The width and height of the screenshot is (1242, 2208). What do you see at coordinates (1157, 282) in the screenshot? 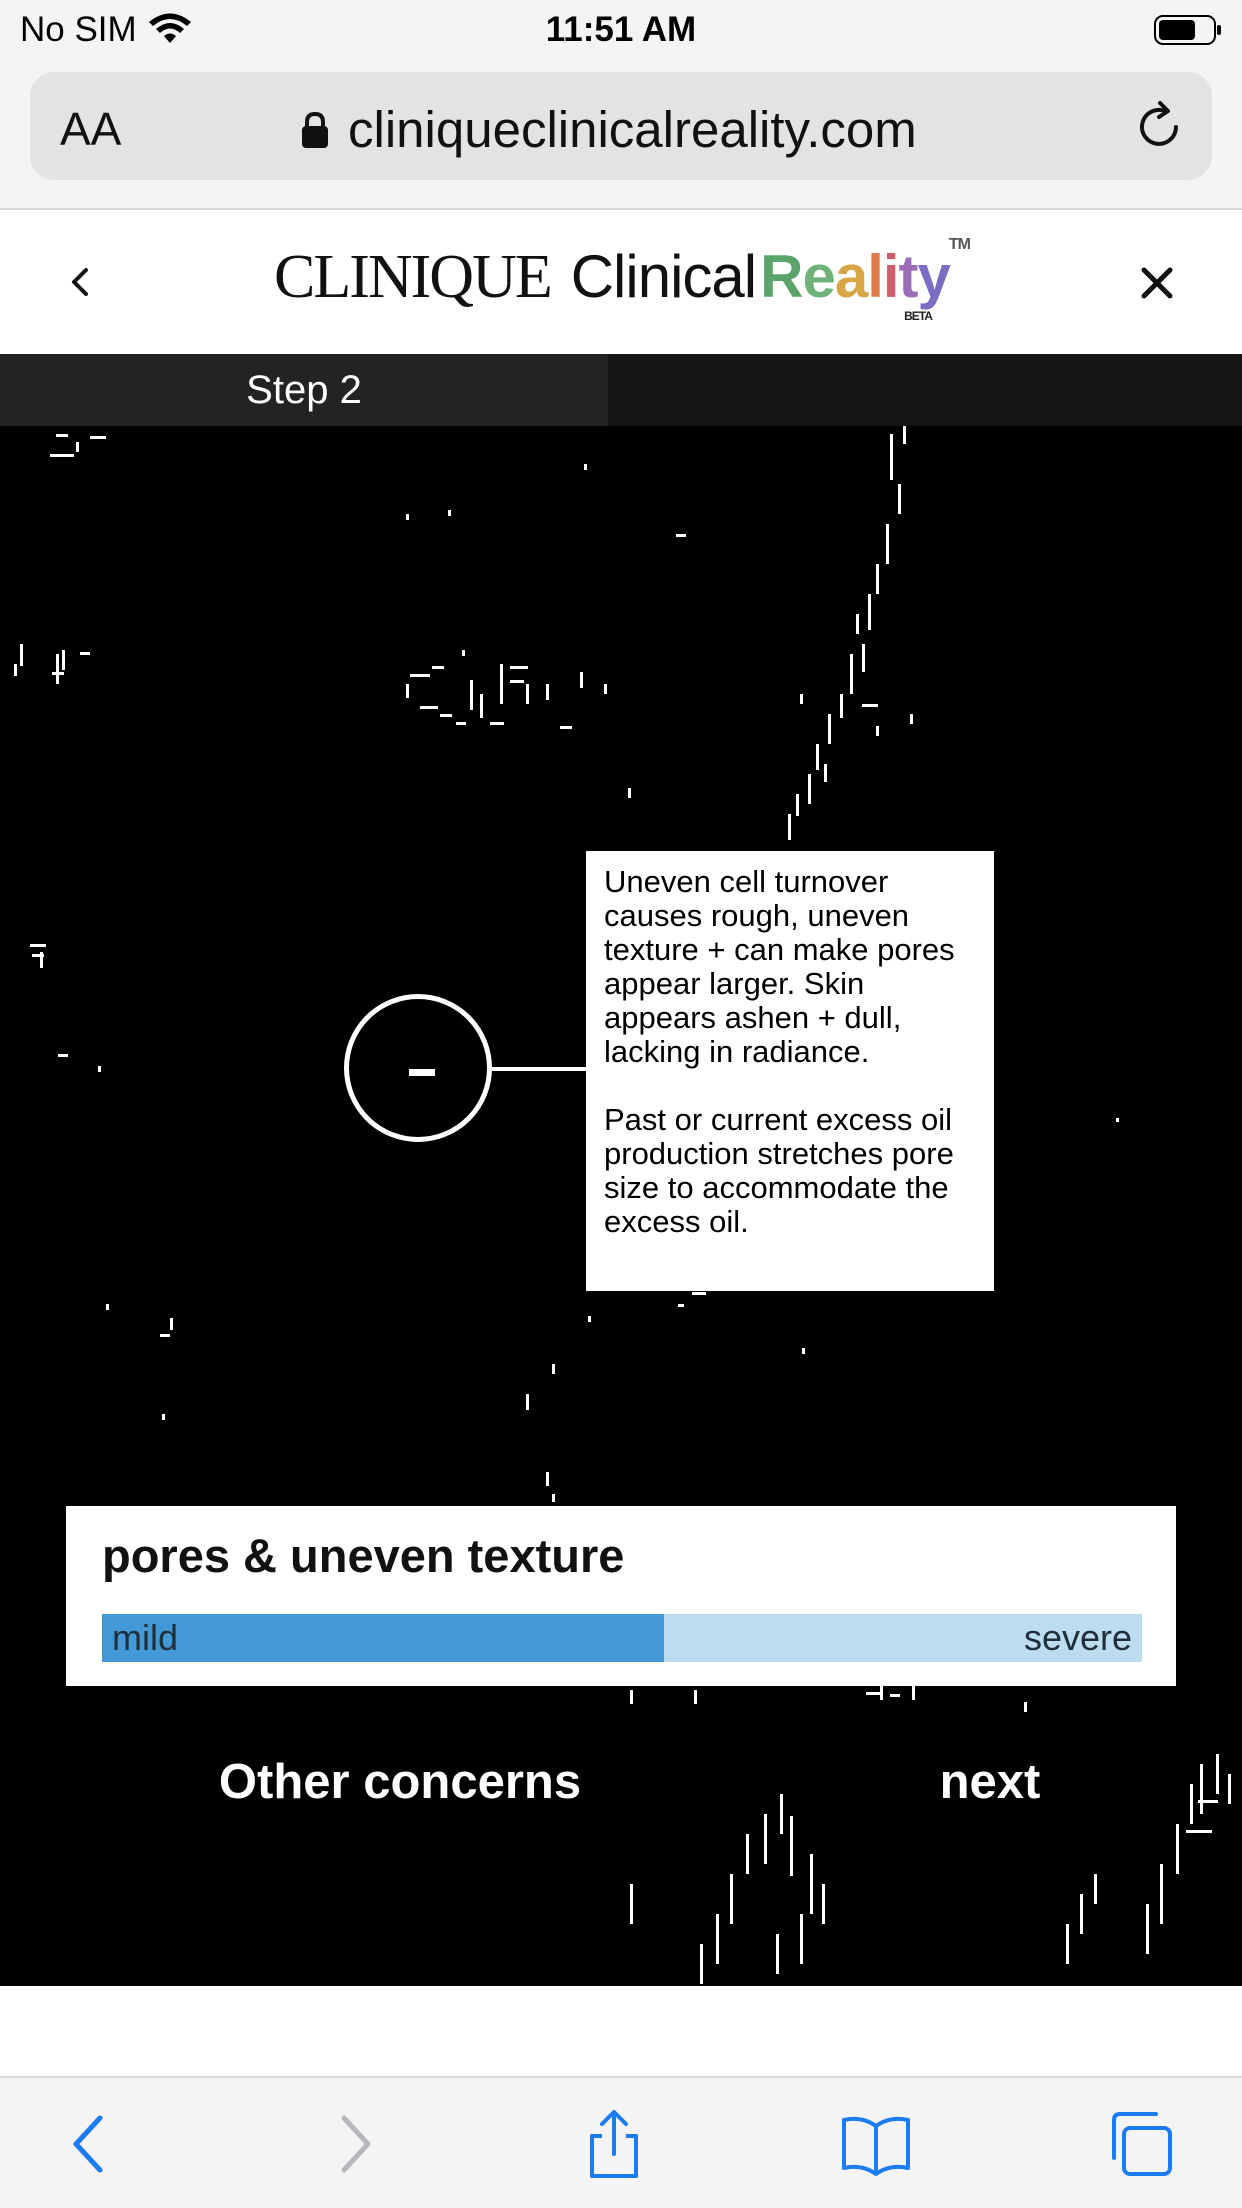
I see `close-icon` at bounding box center [1157, 282].